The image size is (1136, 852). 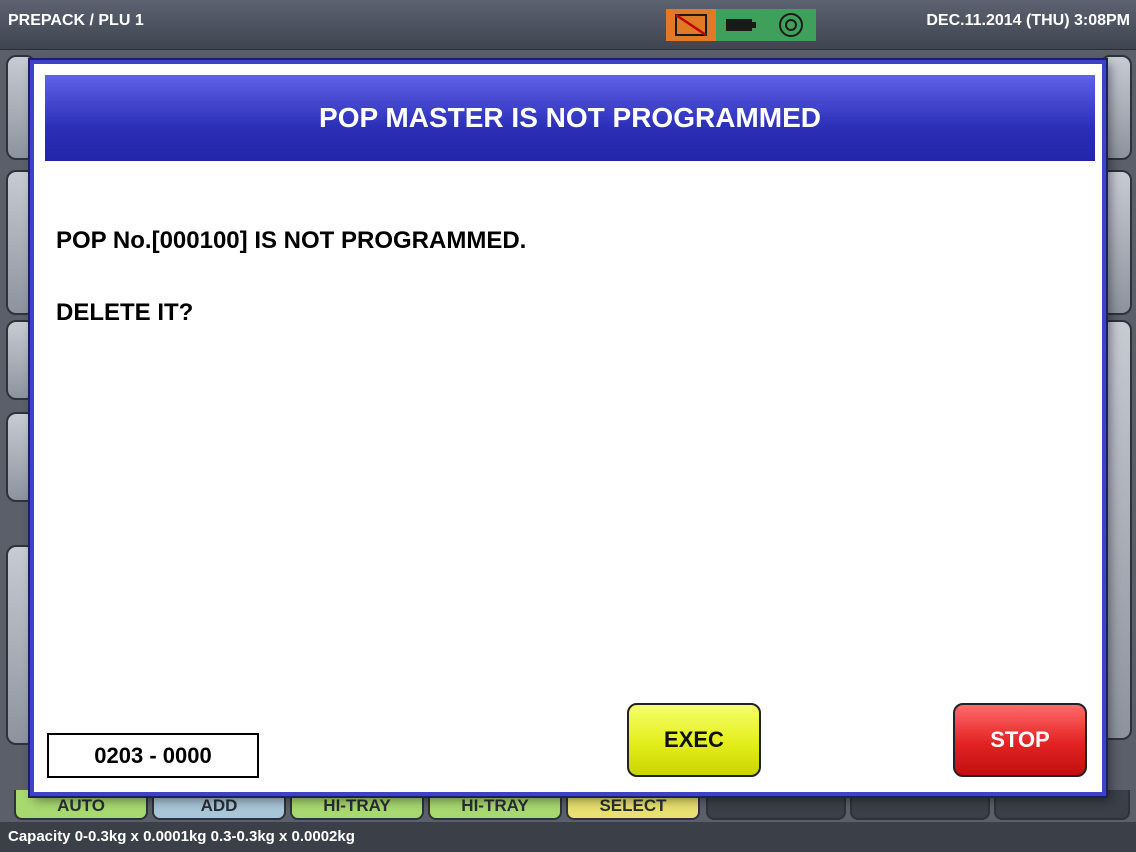 I want to click on dialog-title: POP MASTER IS NOT PROGRAMMED, so click(x=570, y=118).